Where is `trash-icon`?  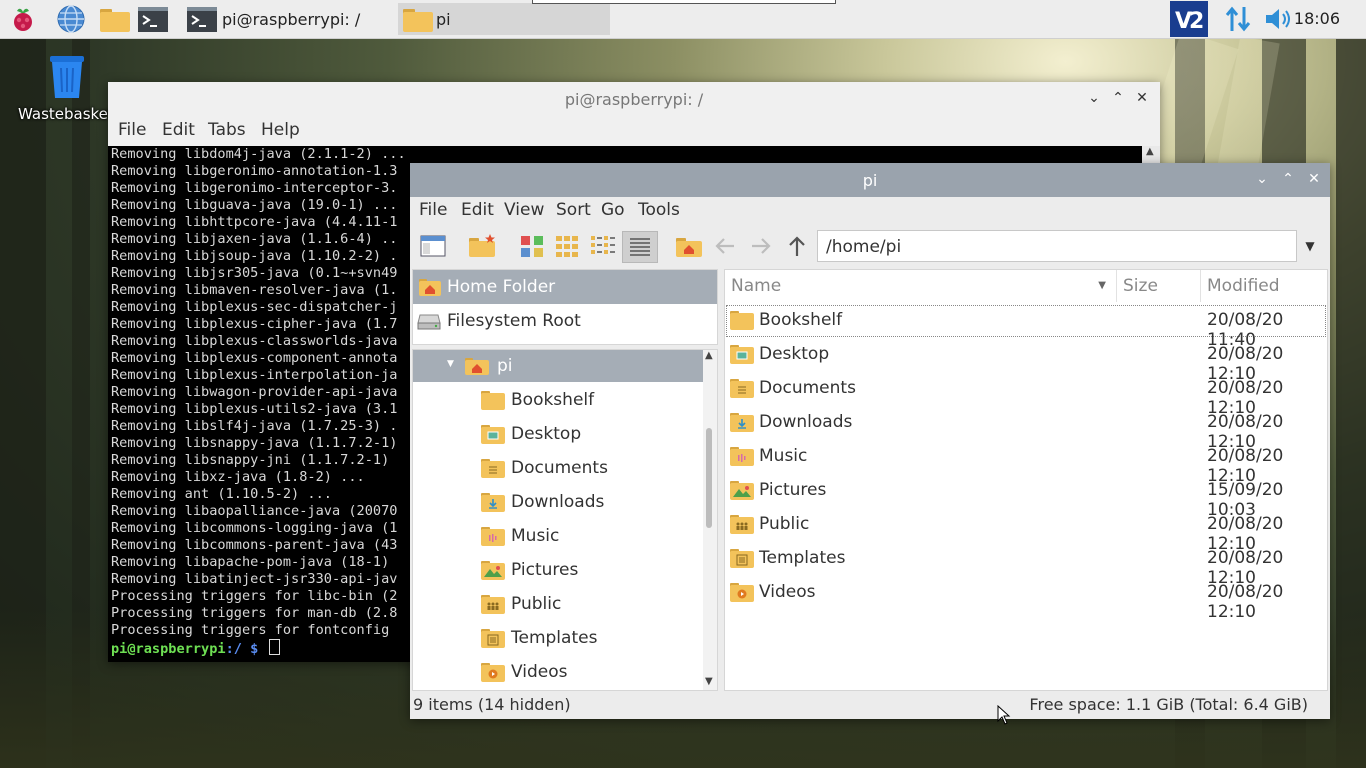 trash-icon is located at coordinates (67, 78).